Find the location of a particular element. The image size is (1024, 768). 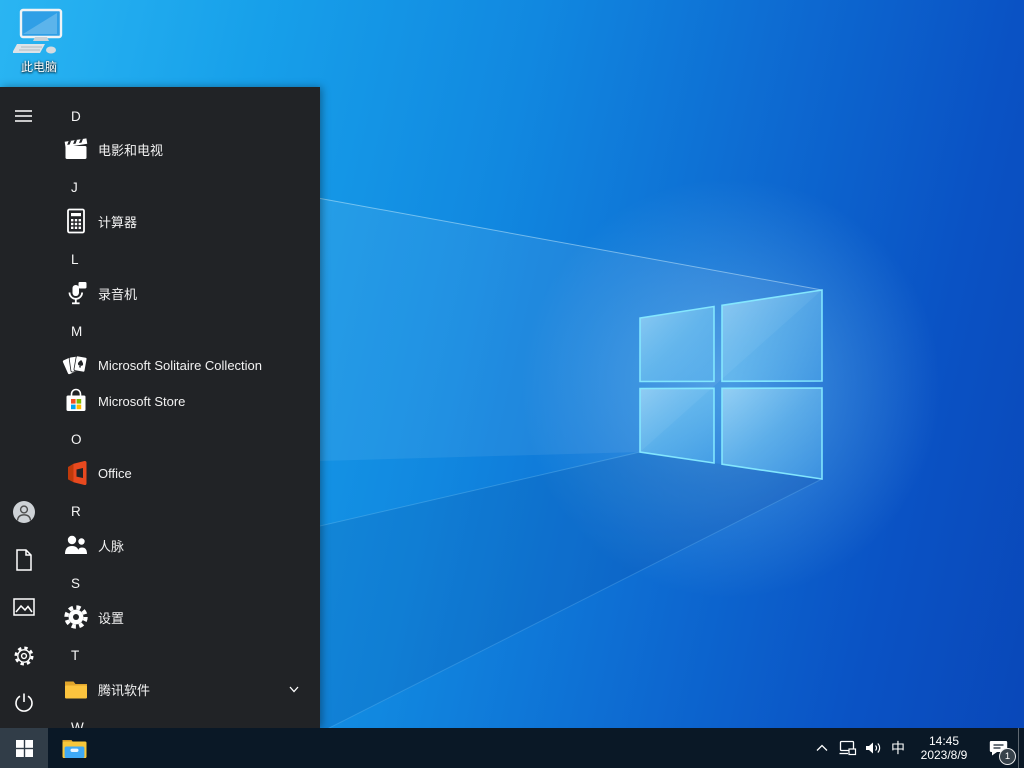

people-icon is located at coordinates (76, 544).